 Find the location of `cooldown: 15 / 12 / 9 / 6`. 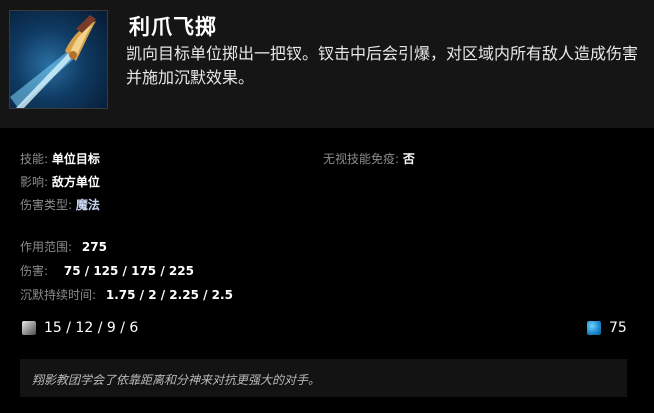

cooldown: 15 / 12 / 9 / 6 is located at coordinates (80, 328).